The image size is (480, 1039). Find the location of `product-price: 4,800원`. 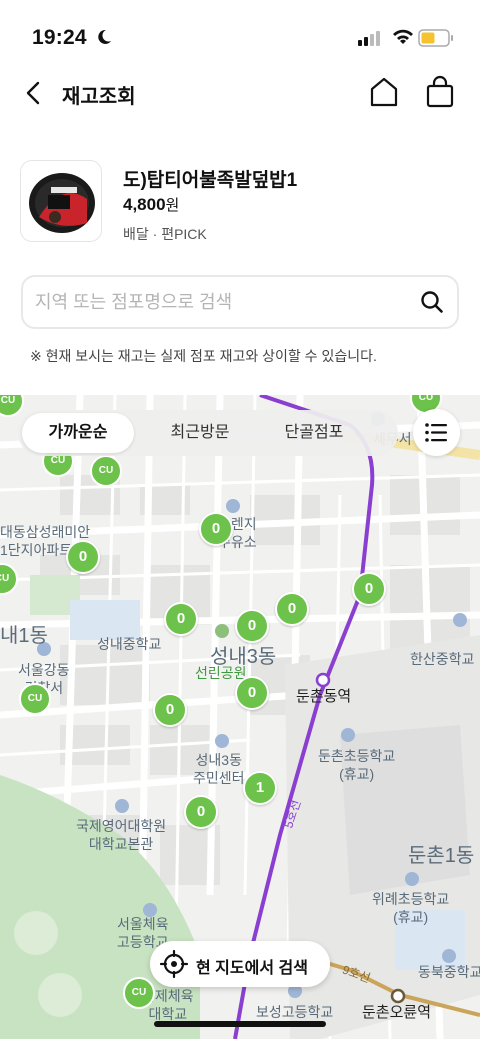

product-price: 4,800원 is located at coordinates (151, 204).